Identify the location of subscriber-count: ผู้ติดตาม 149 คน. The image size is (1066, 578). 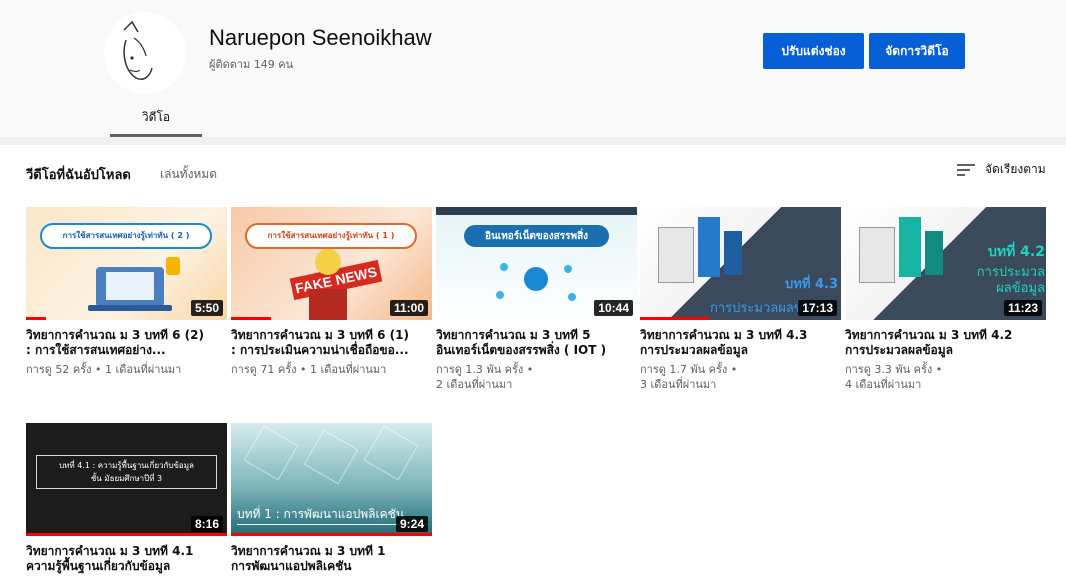
(251, 64).